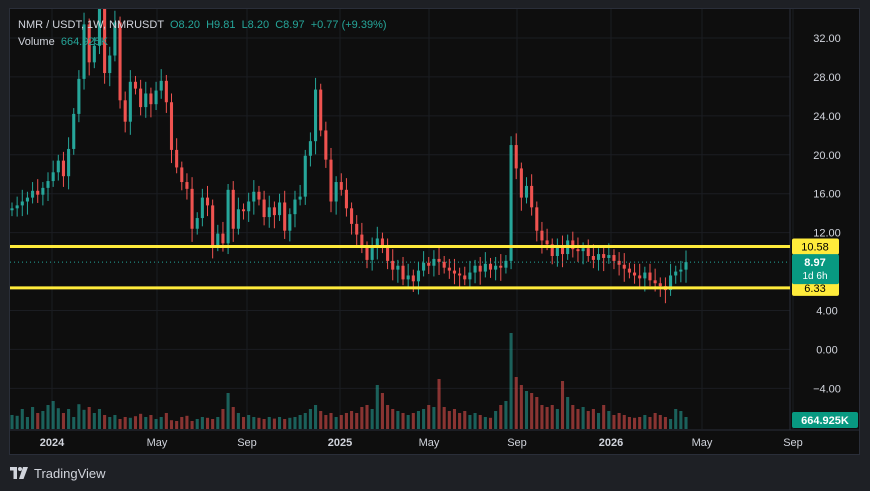  What do you see at coordinates (827, 39) in the screenshot?
I see `y-tick-label: 32.00` at bounding box center [827, 39].